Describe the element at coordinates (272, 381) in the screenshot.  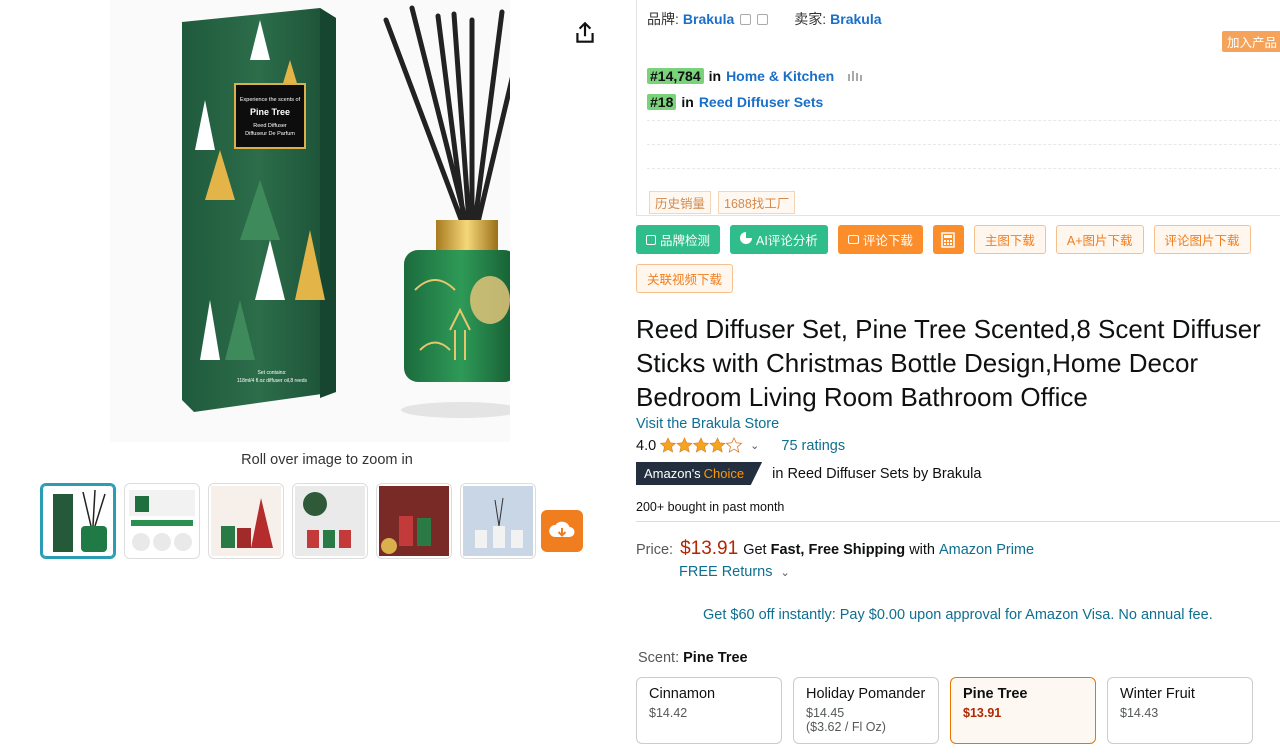
I see `box-contents: 118ml/4 fl.oz diffuser oil,8 reeds` at that location.